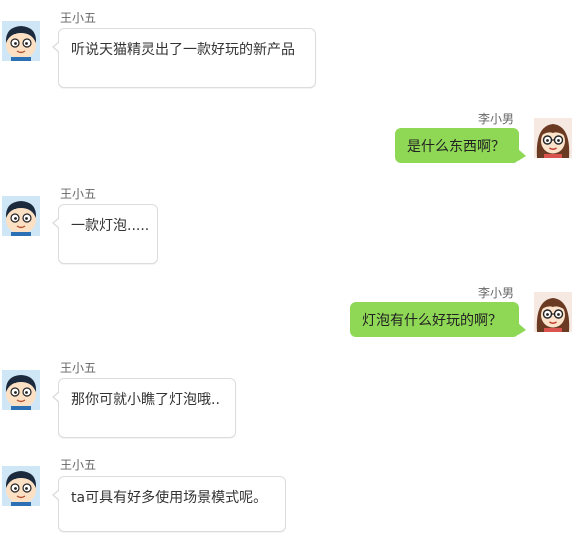 The height and width of the screenshot is (533, 580). I want to click on message-bubble: 听说天猫精灵出了一款好玩的新产品, so click(184, 58).